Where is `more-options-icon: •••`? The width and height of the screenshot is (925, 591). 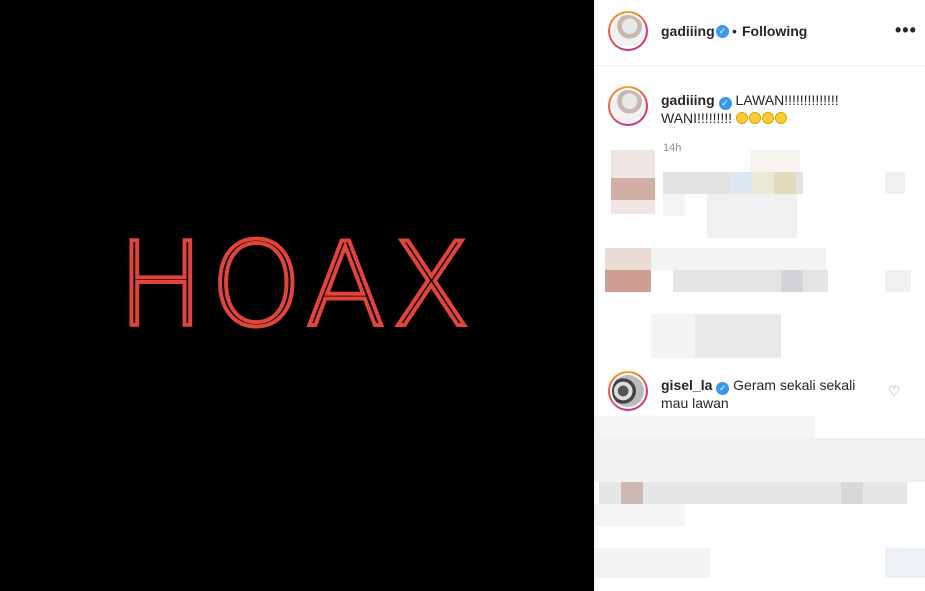
more-options-icon: ••• is located at coordinates (906, 30).